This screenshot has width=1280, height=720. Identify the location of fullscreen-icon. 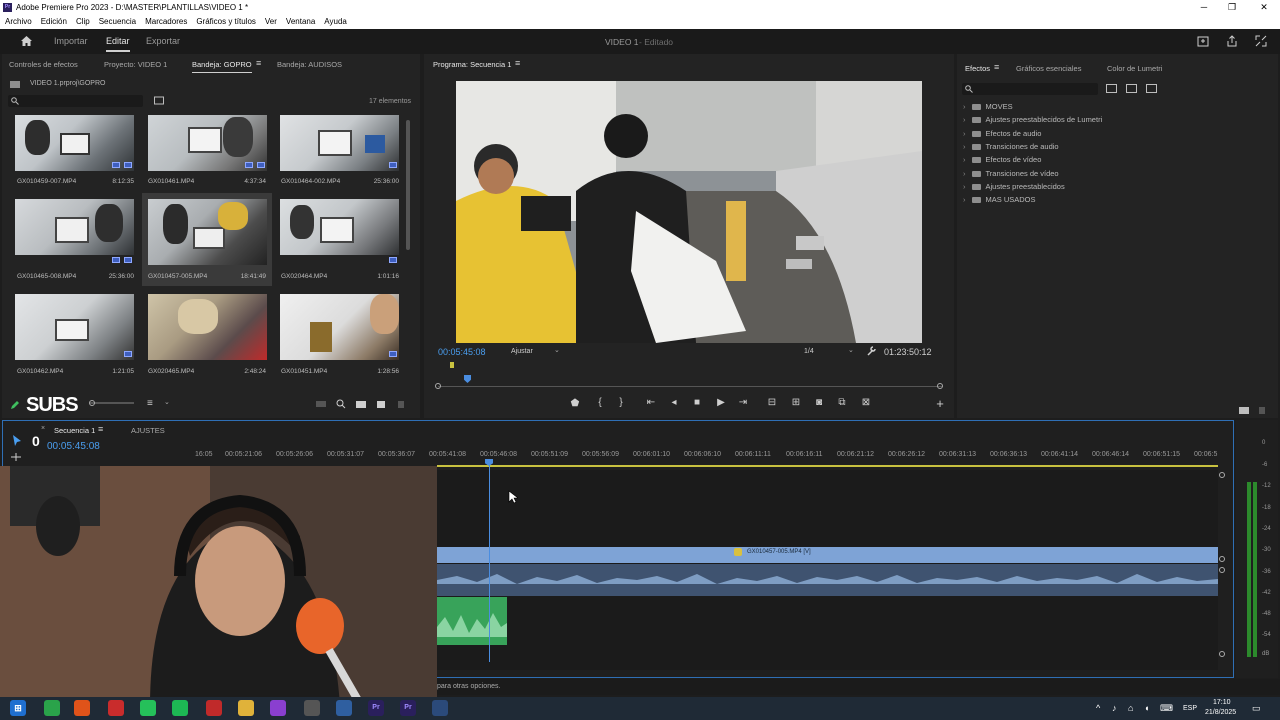
(1261, 41).